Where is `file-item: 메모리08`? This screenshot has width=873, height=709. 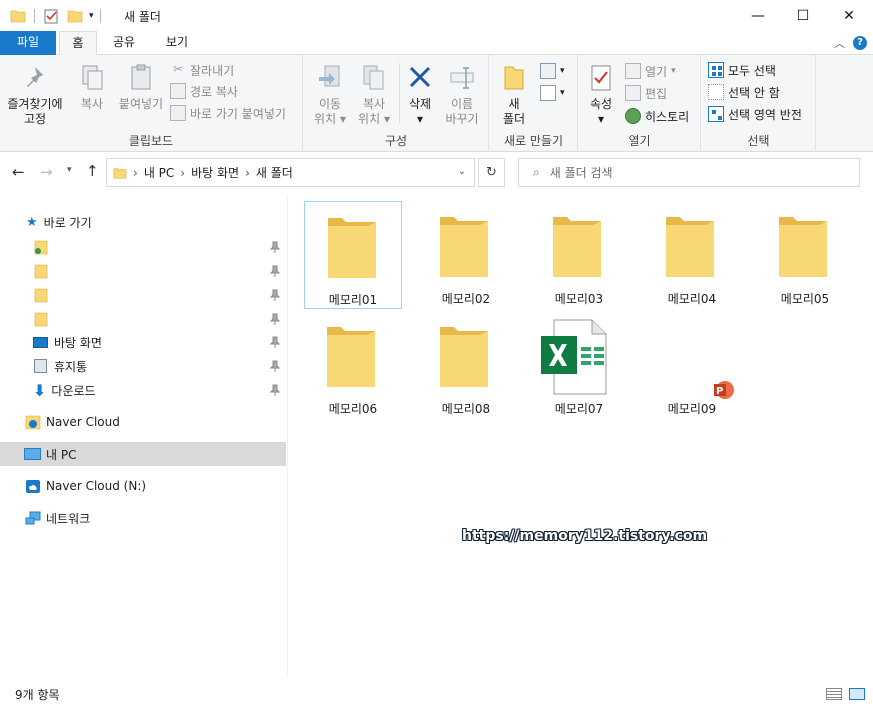
file-item: 메모리08 is located at coordinates (466, 365).